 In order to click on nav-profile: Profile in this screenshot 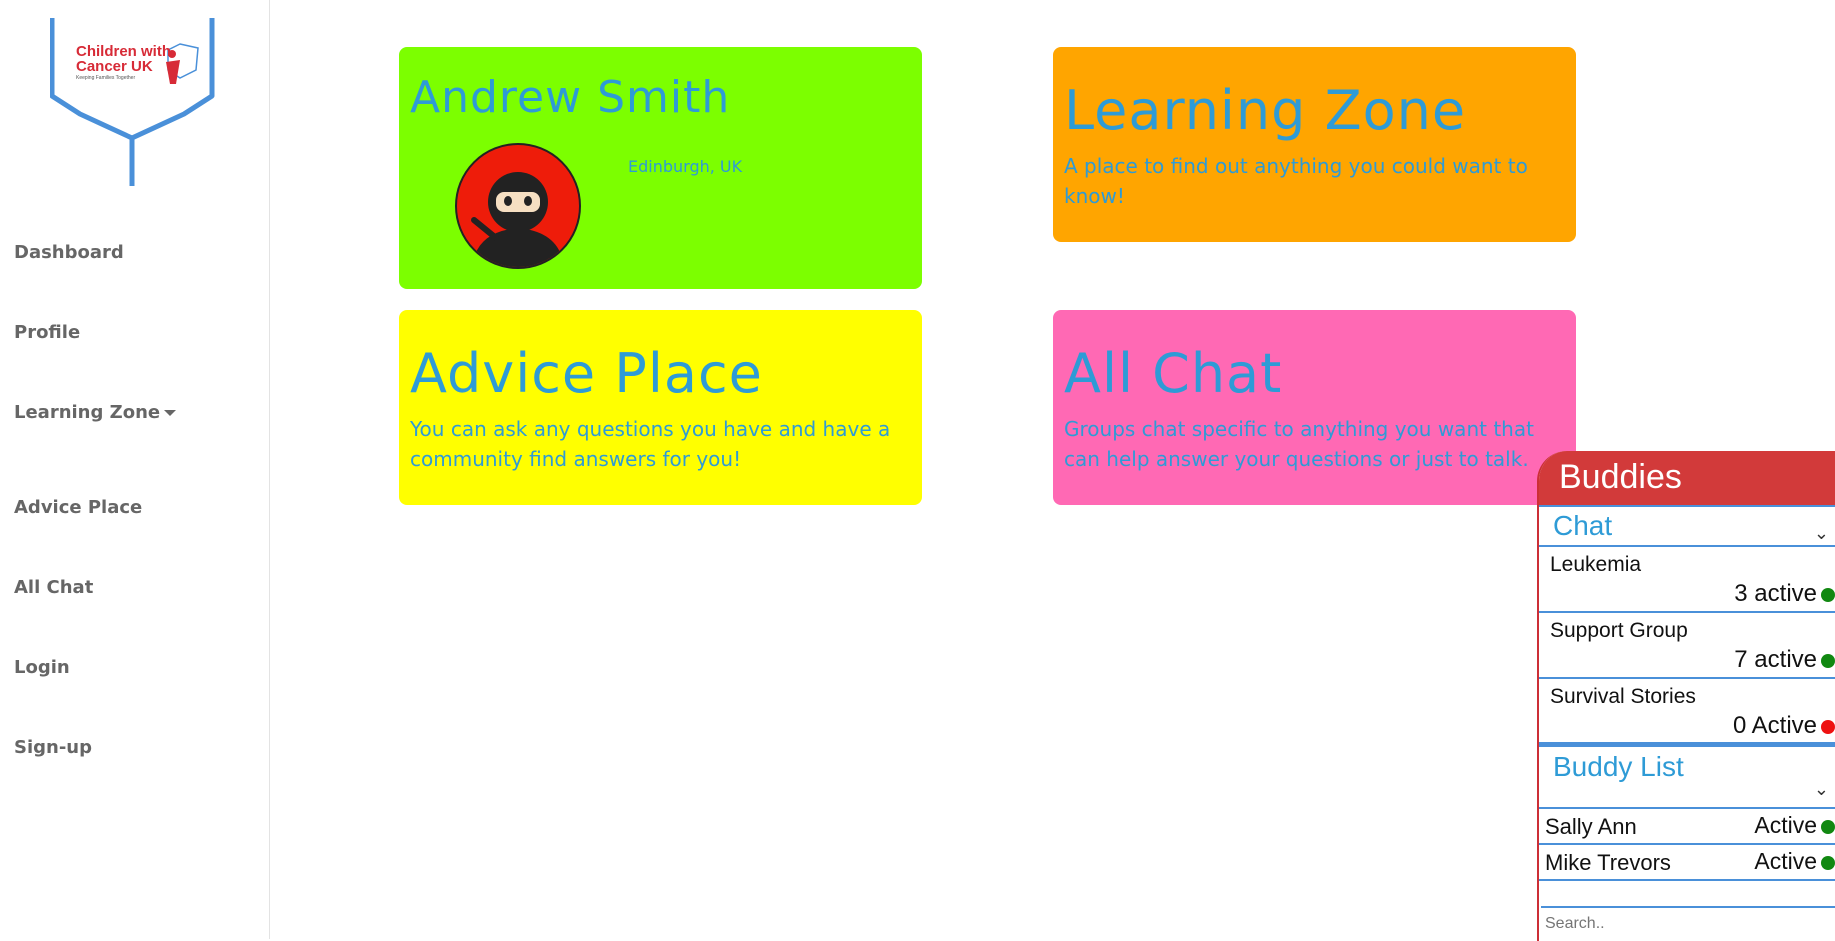, I will do `click(47, 332)`.